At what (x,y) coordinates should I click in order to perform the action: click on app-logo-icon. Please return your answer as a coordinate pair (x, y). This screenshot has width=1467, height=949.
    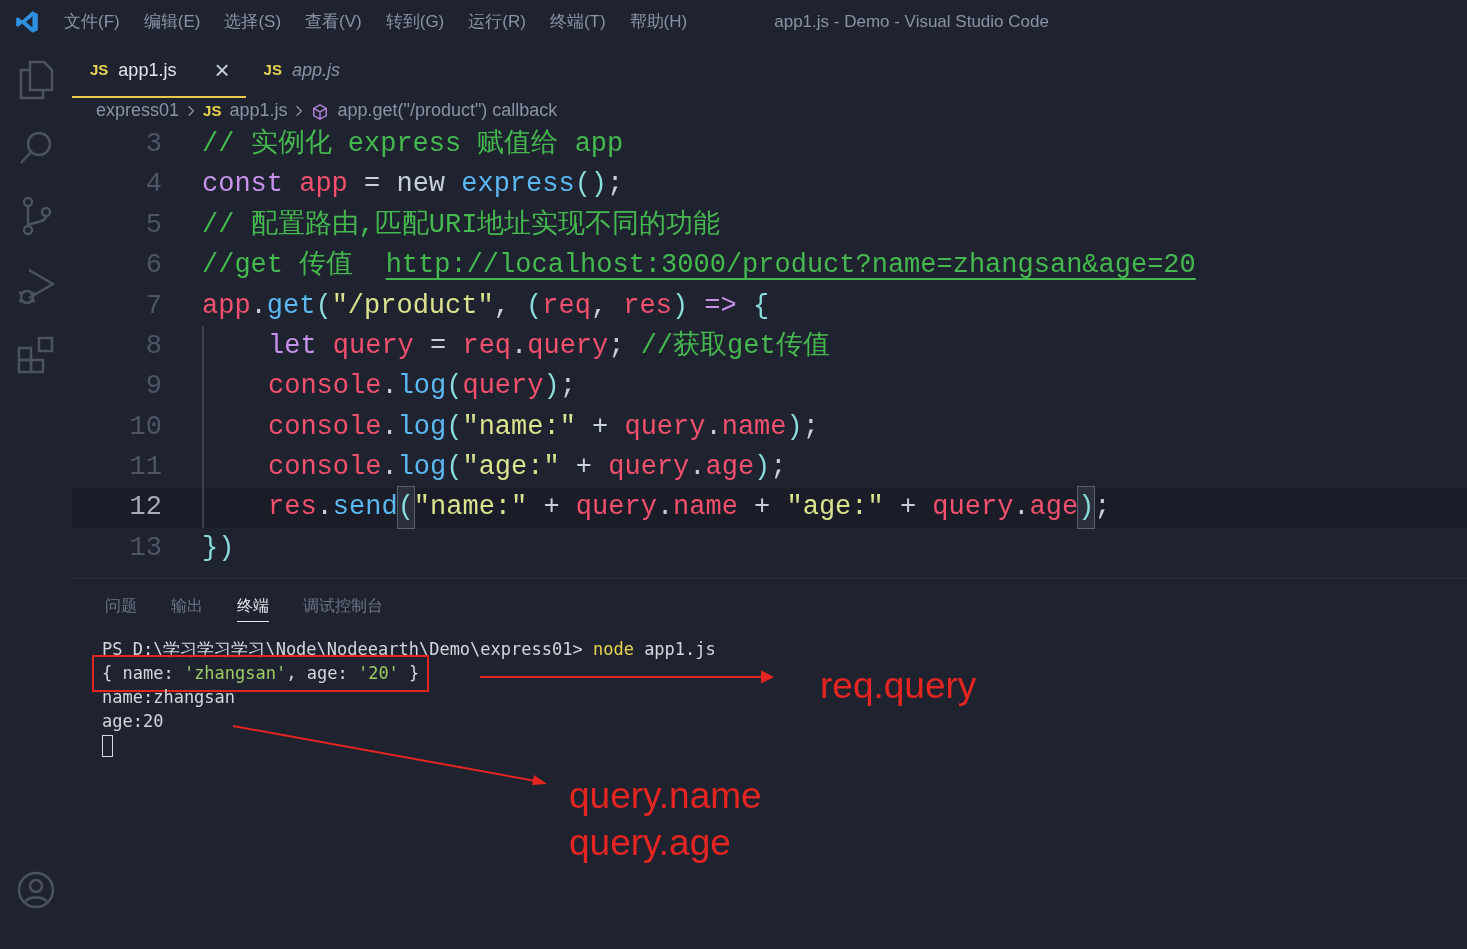
    Looking at the image, I should click on (27, 22).